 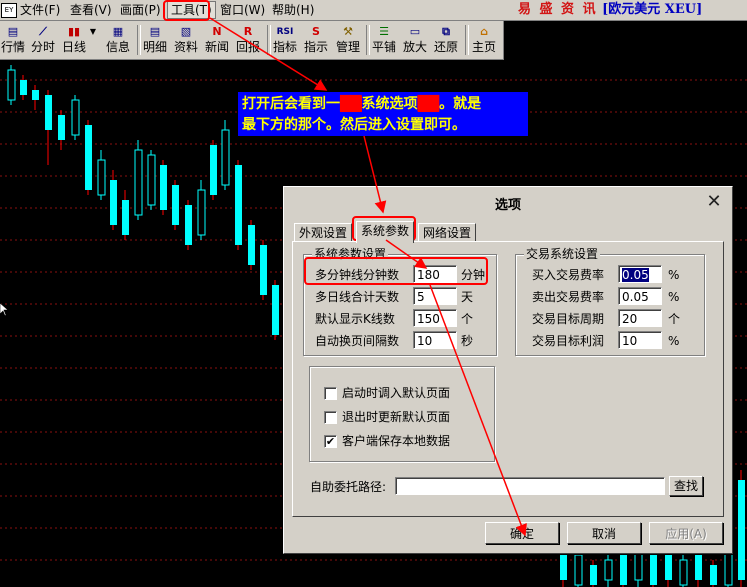 What do you see at coordinates (415, 47) in the screenshot?
I see `toolbar-label: 放大` at bounding box center [415, 47].